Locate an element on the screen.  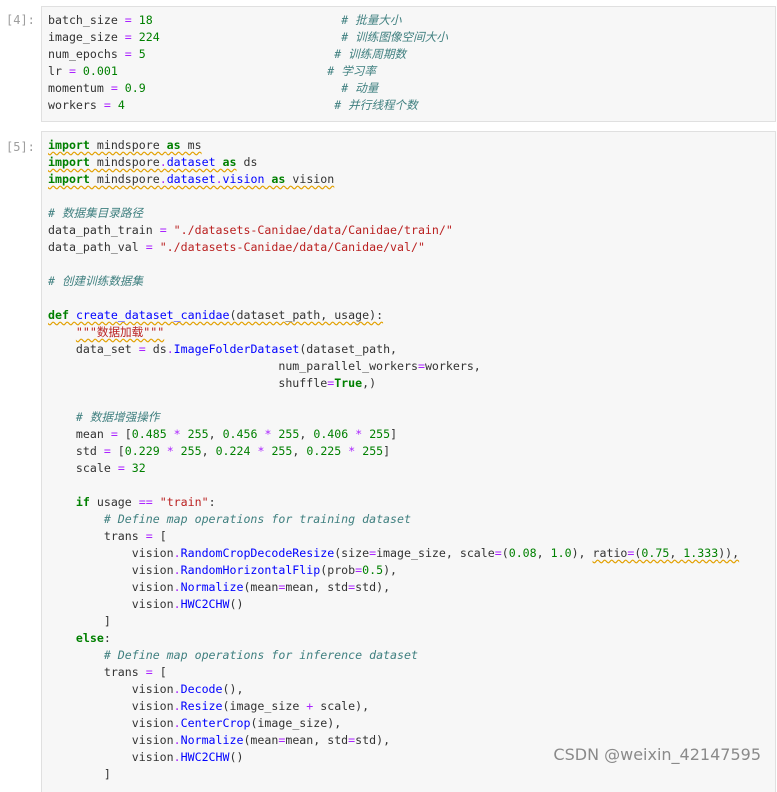
code-line: vision.Normalize(mean=mean, std=std), is located at coordinates (393, 587).